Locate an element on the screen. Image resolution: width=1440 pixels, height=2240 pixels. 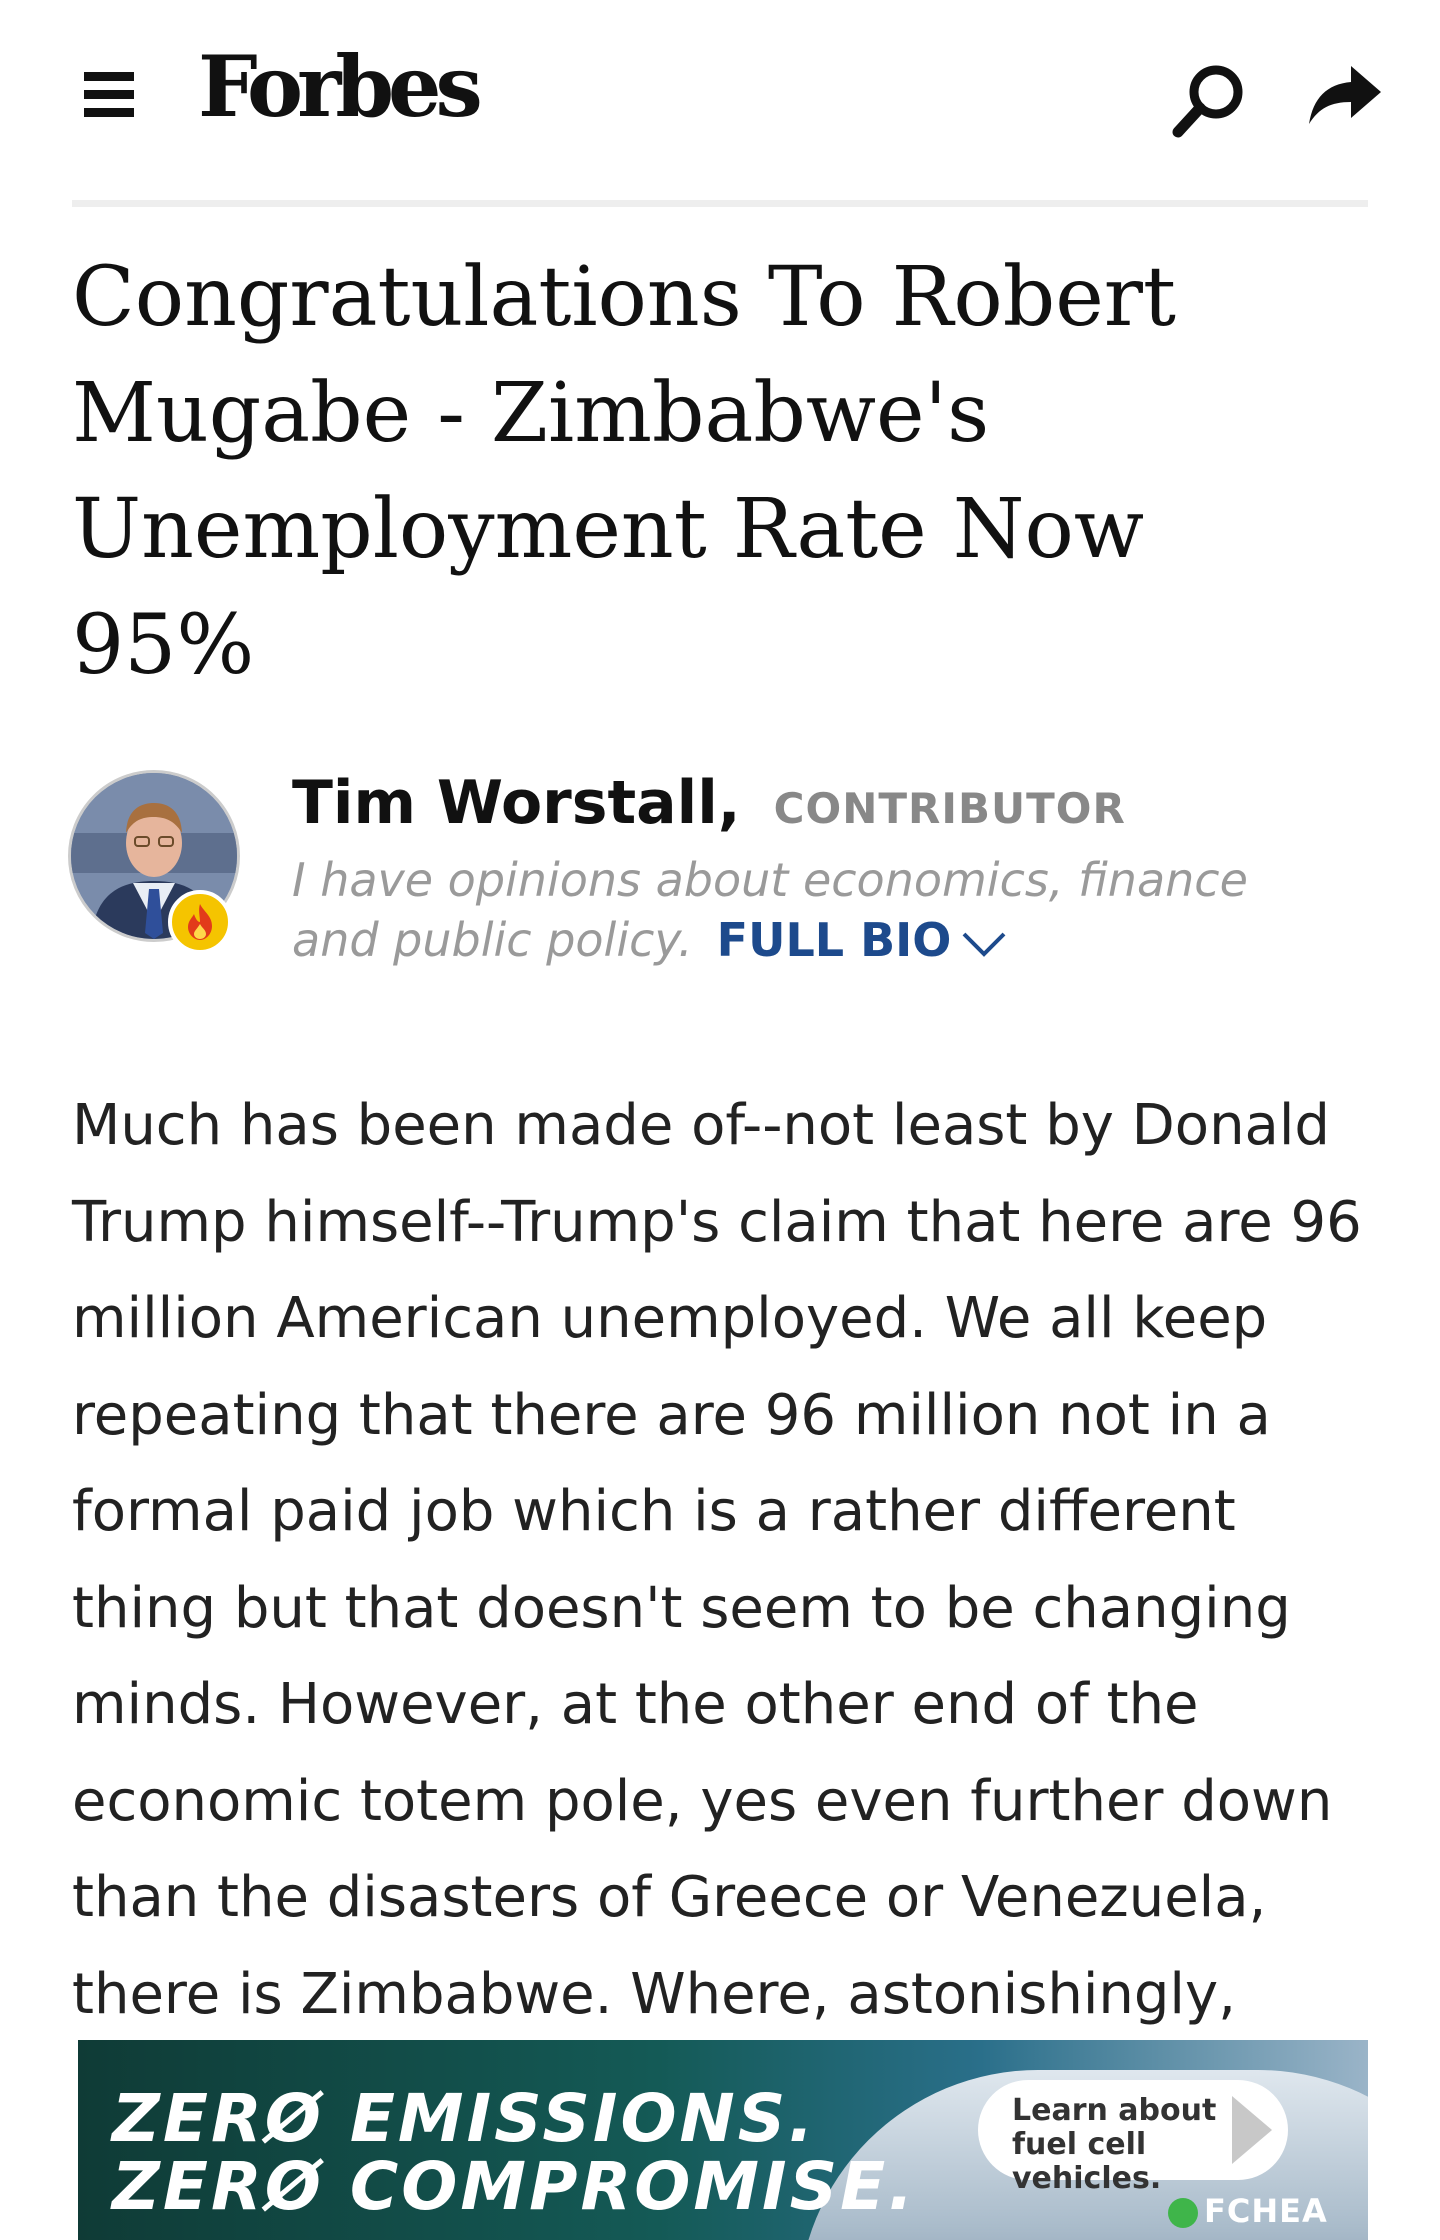
top-nav-bar: Forbes is located at coordinates (720, 100).